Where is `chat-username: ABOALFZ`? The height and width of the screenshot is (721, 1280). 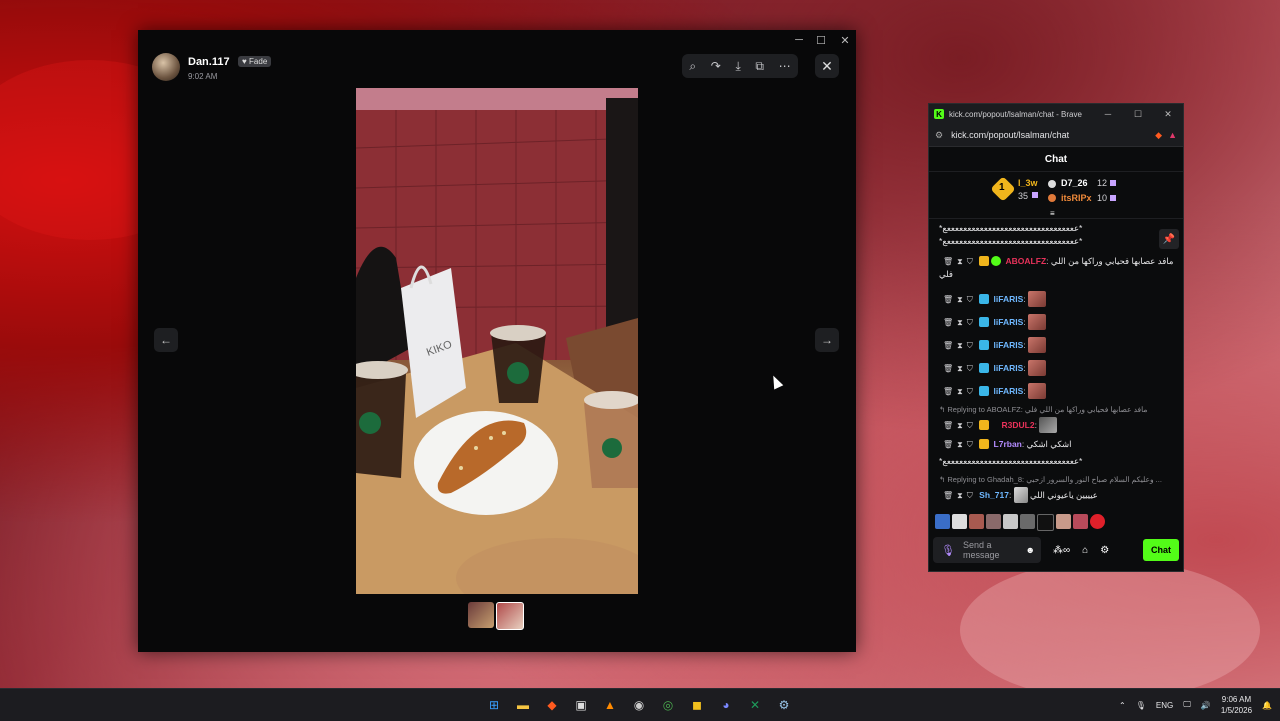
chat-username: ABOALFZ is located at coordinates (1026, 261).